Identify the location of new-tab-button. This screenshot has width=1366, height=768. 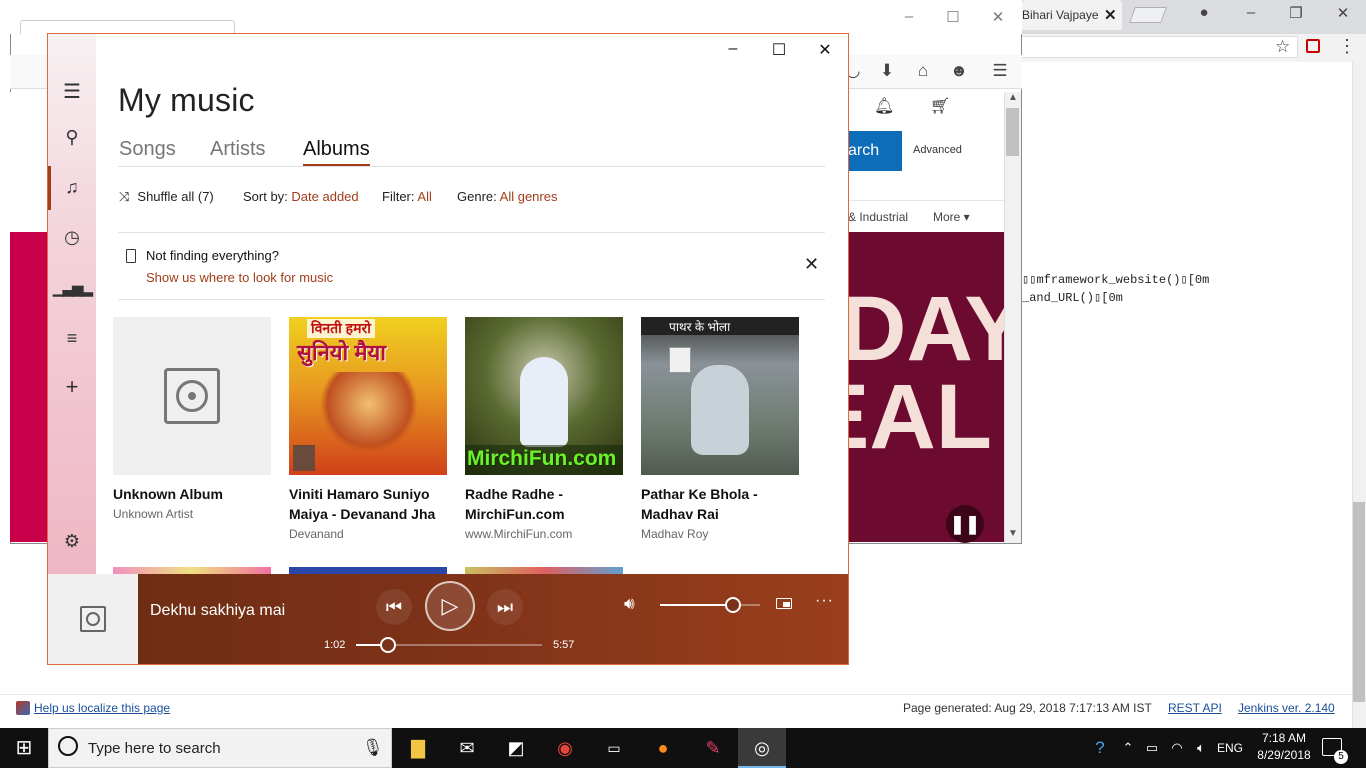
(1148, 15).